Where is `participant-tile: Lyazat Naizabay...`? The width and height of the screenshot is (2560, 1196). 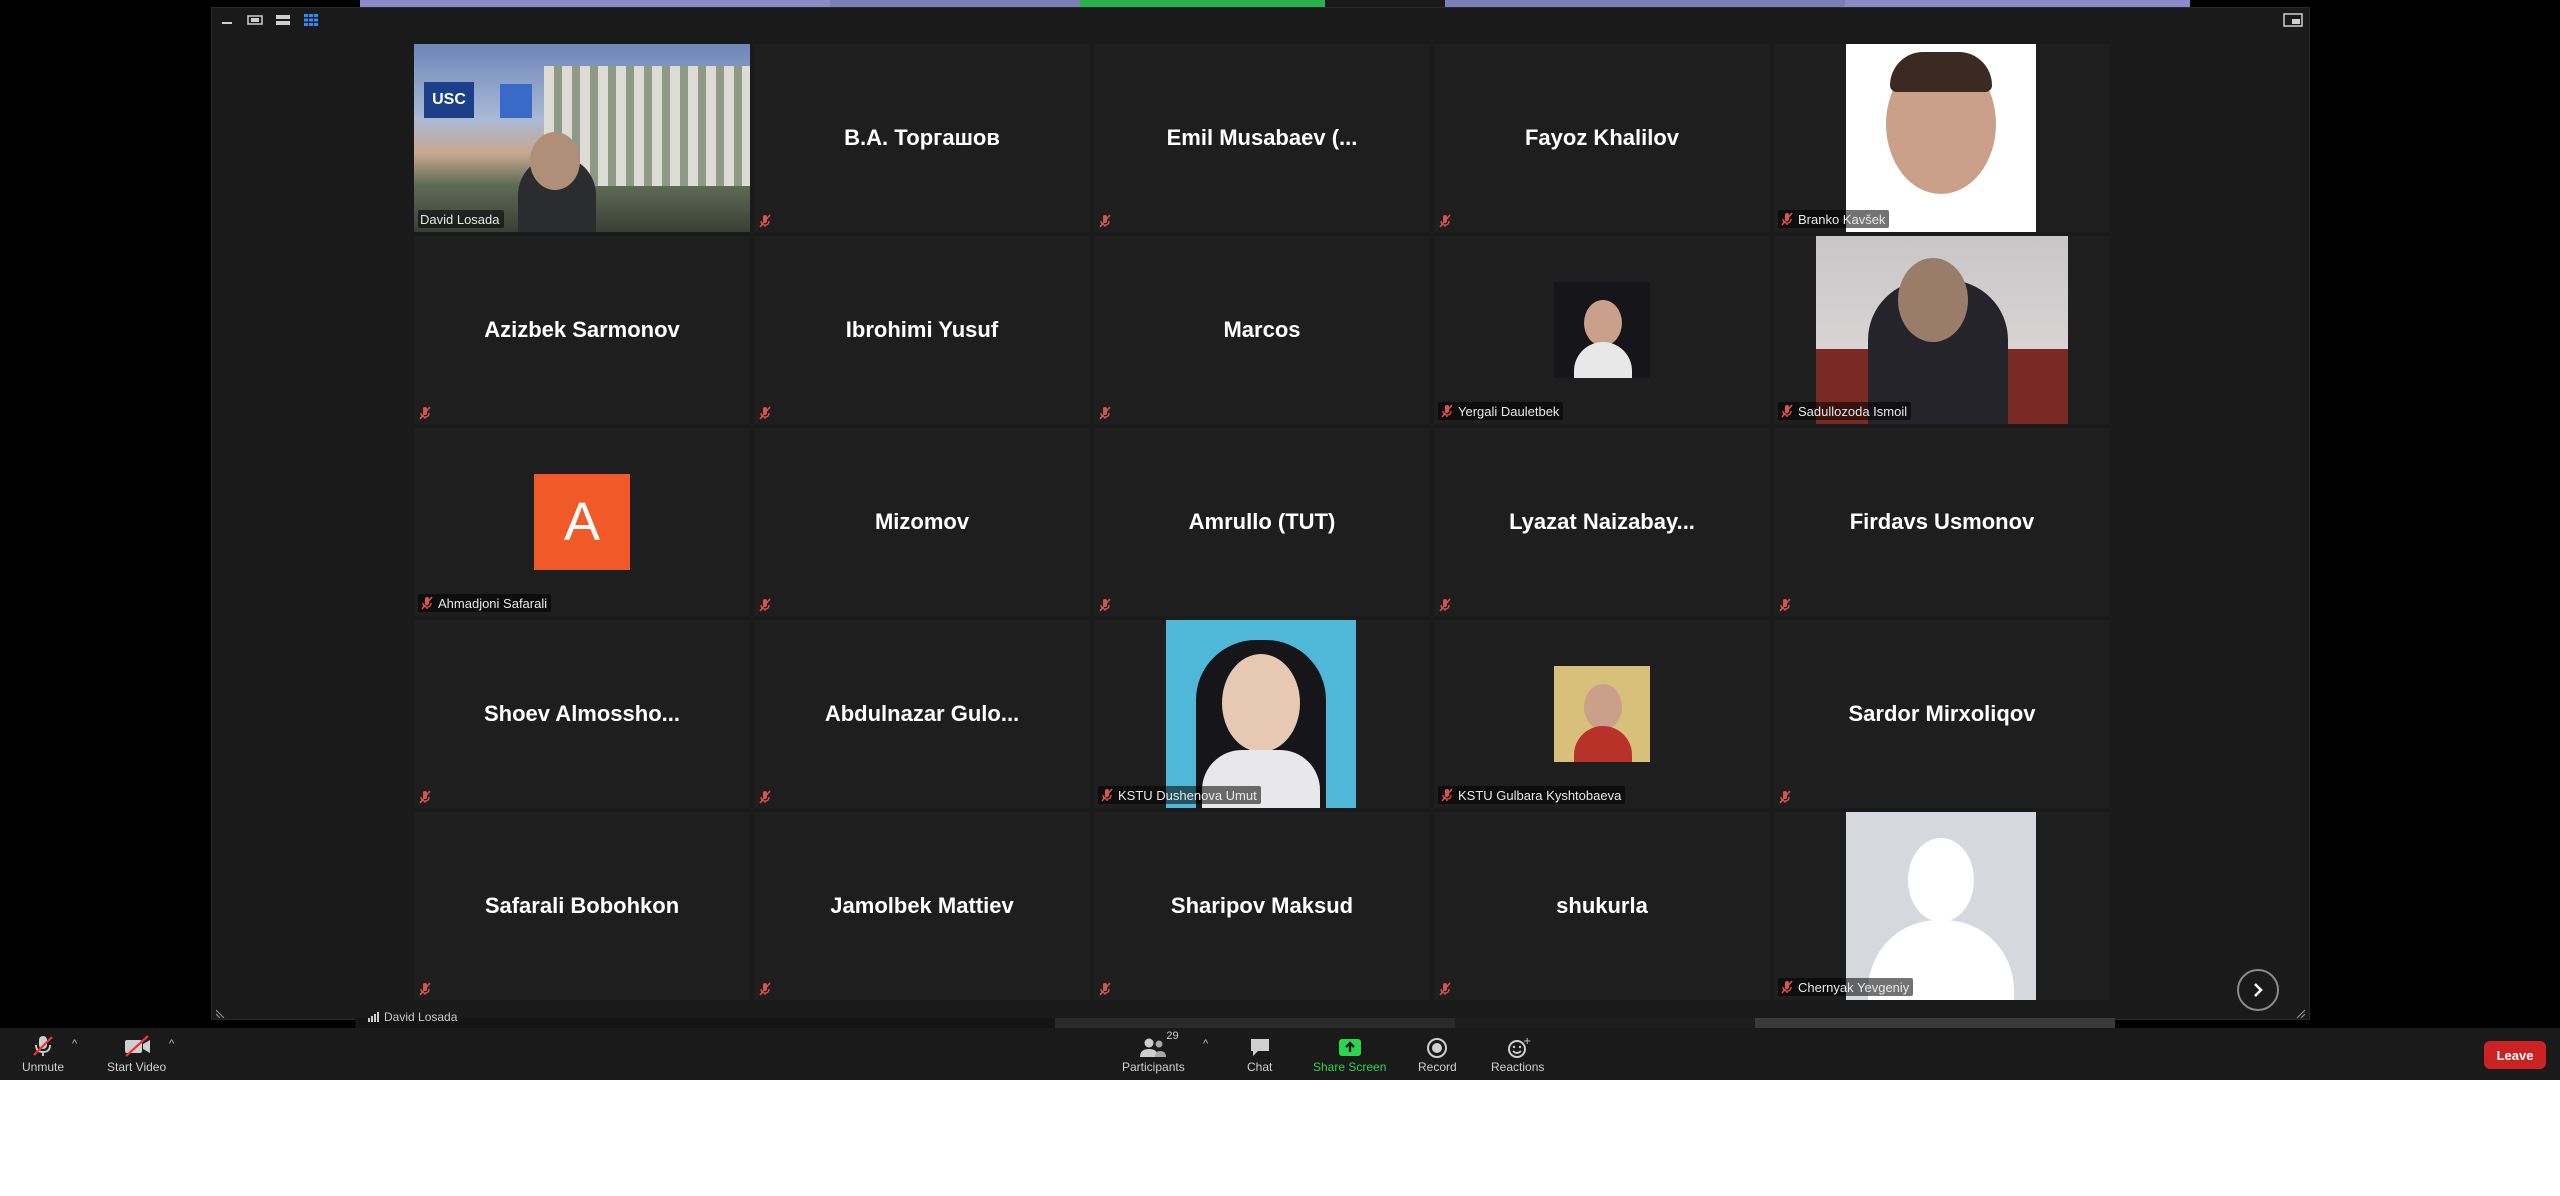 participant-tile: Lyazat Naizabay... is located at coordinates (1602, 522).